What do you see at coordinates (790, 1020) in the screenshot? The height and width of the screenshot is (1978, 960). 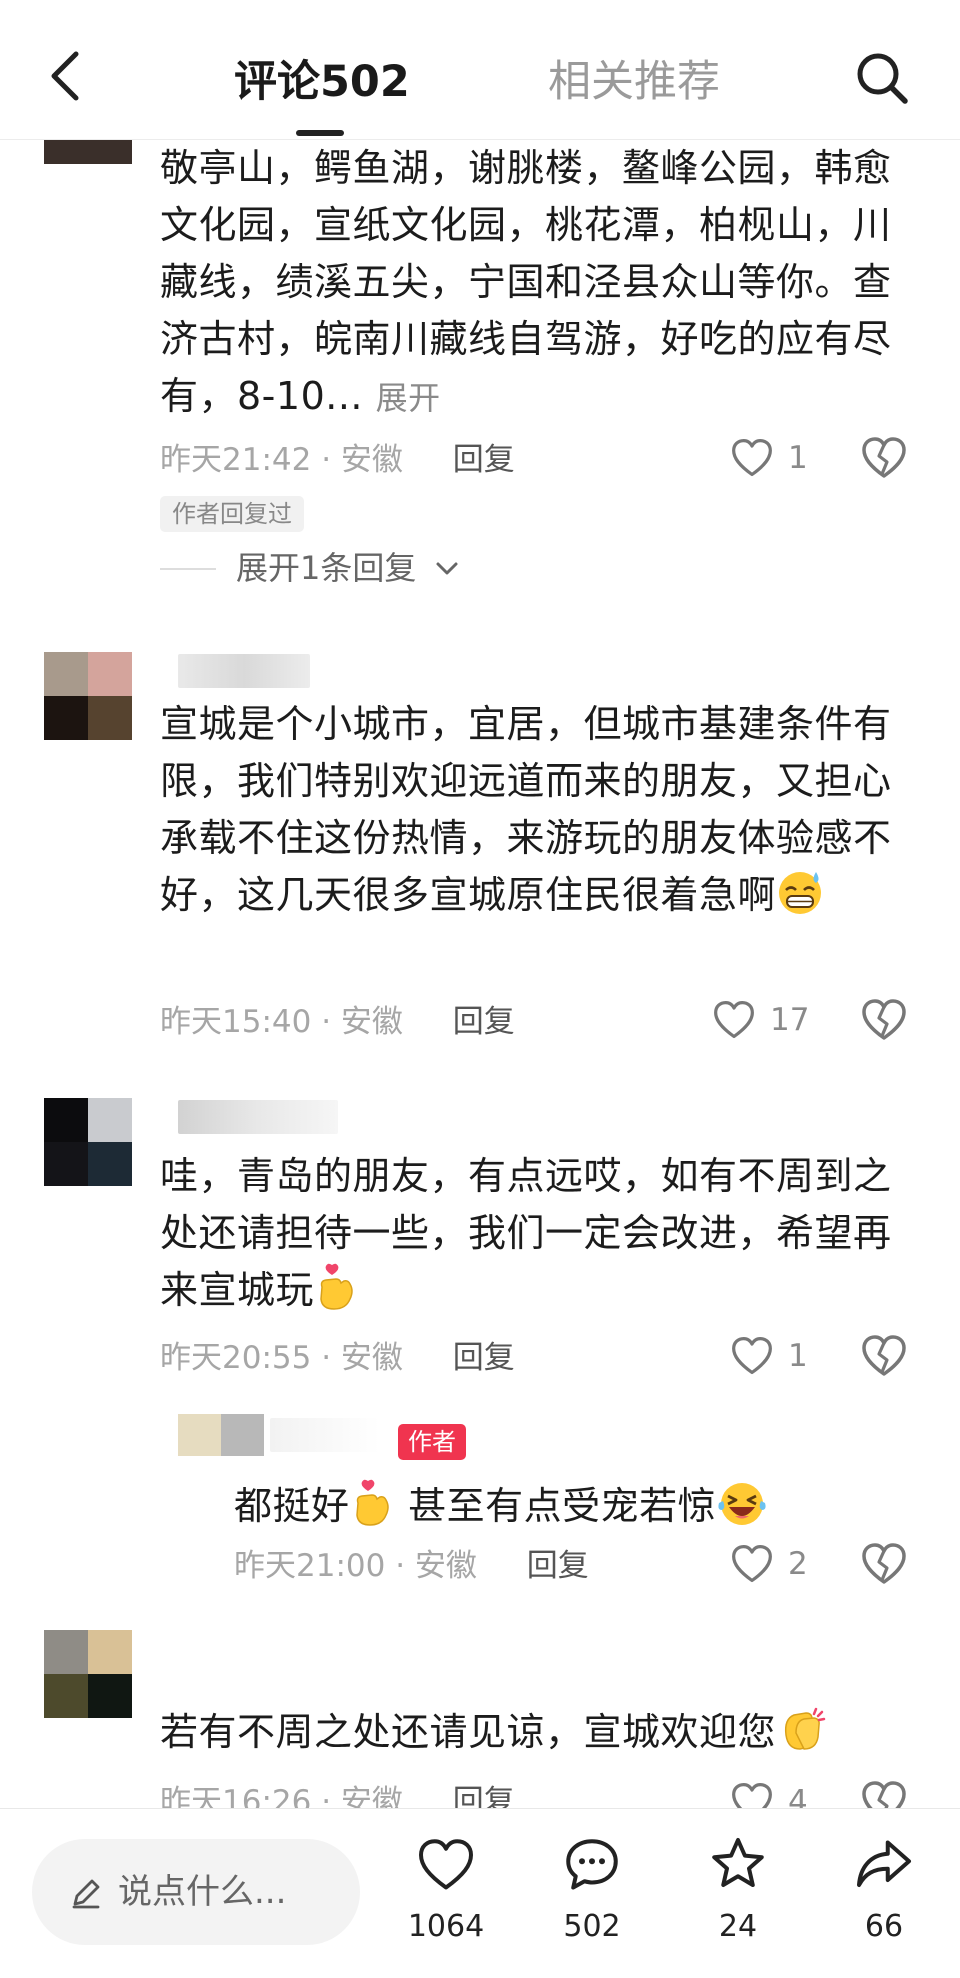 I see `like-count: 17` at bounding box center [790, 1020].